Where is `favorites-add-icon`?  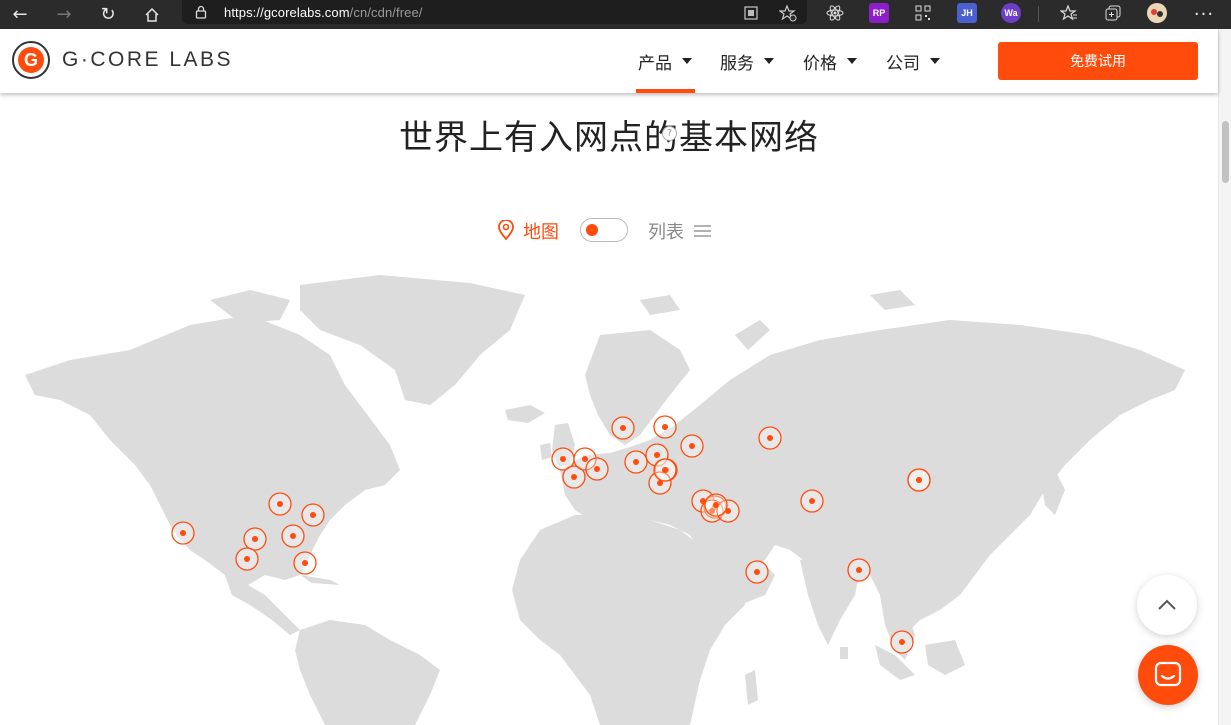 favorites-add-icon is located at coordinates (788, 13).